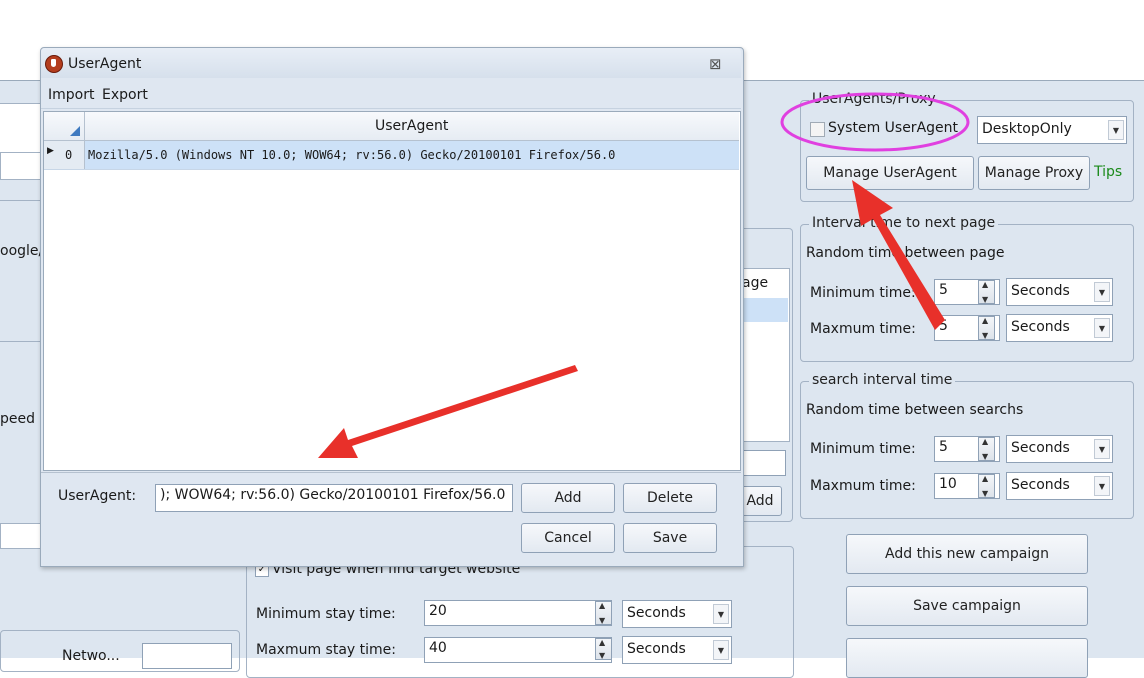 This screenshot has height=678, width=1144. I want to click on arrow-to-manage-useragent, so click(898, 255).